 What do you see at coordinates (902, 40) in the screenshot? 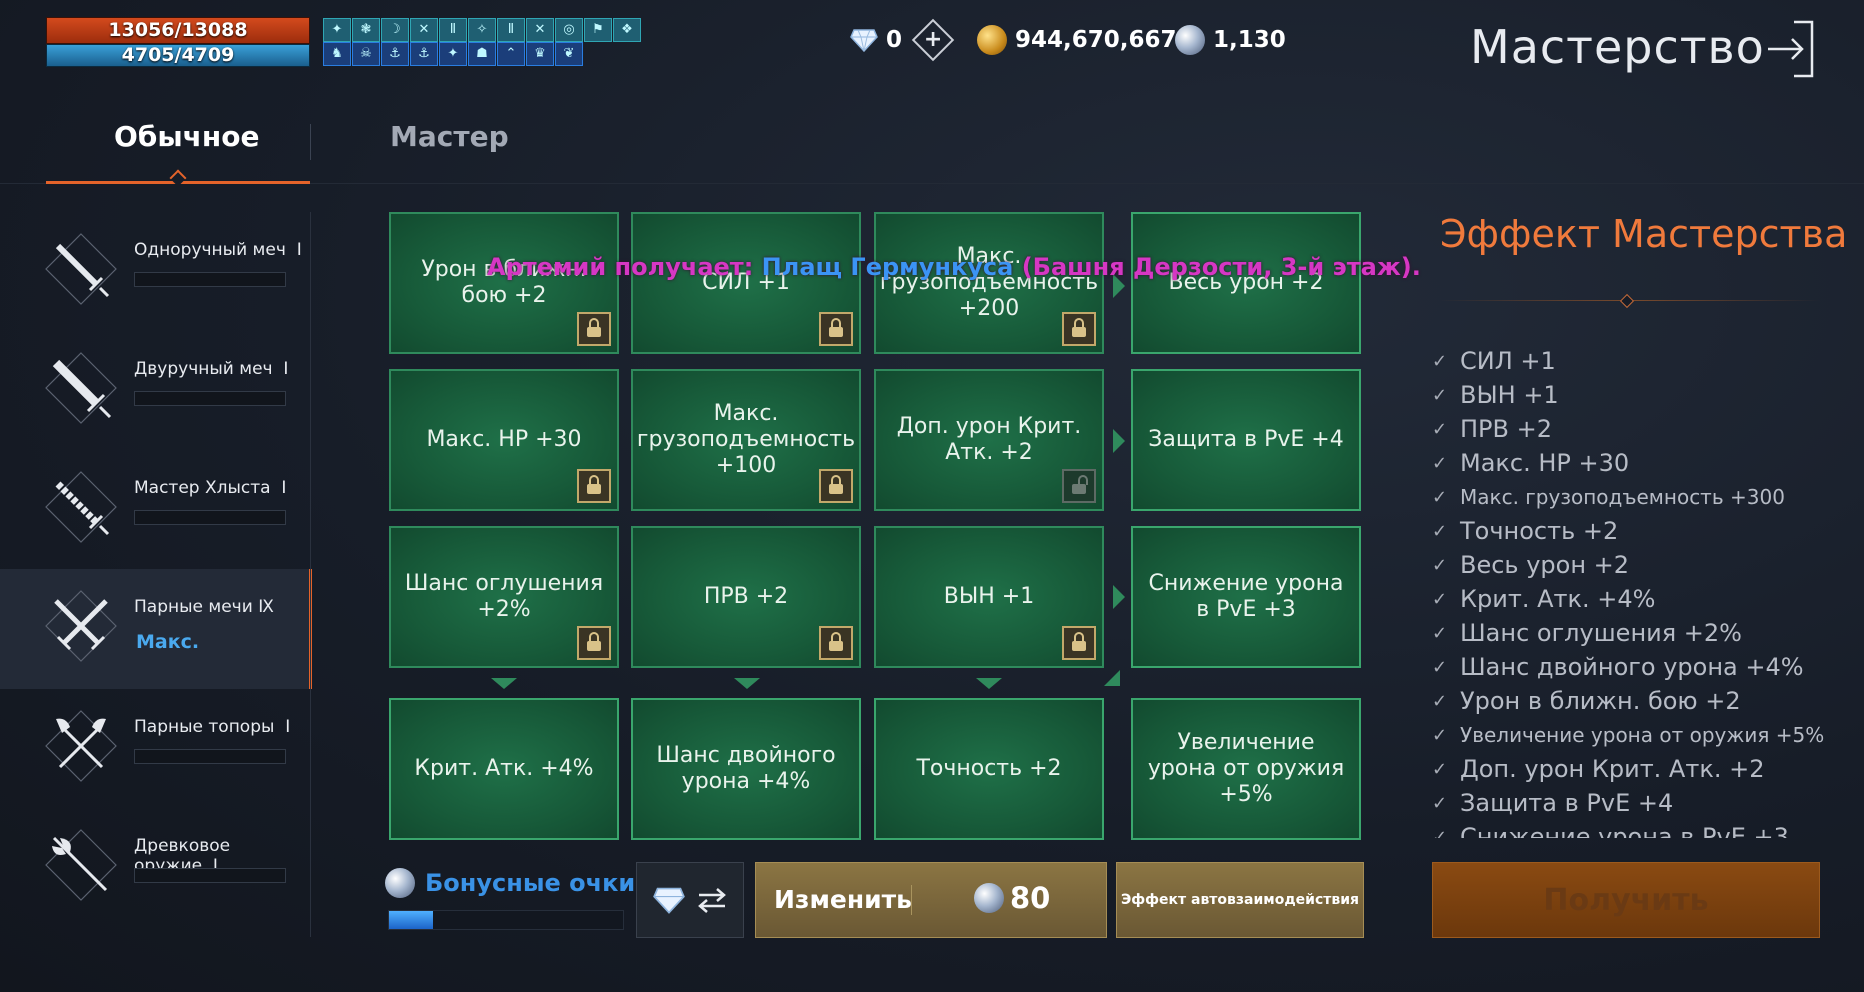
I see `diamond-currency: 0 +` at bounding box center [902, 40].